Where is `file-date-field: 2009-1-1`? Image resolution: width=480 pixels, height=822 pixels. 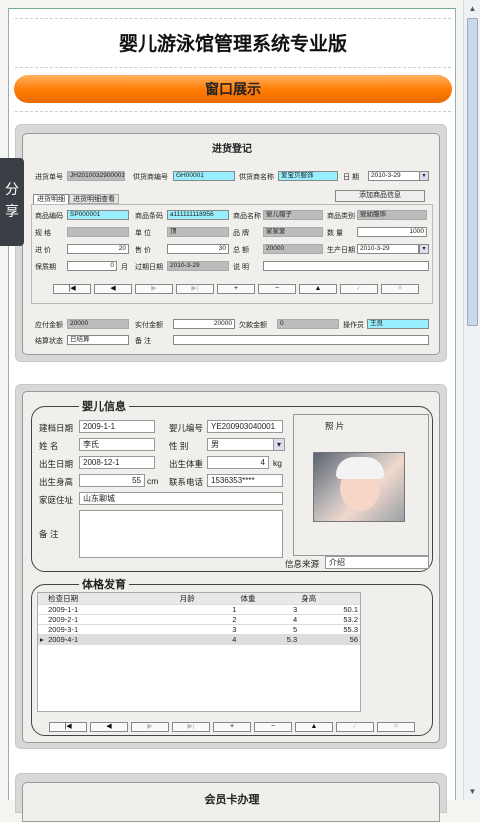
file-date-field: 2009-1-1 is located at coordinates (117, 426).